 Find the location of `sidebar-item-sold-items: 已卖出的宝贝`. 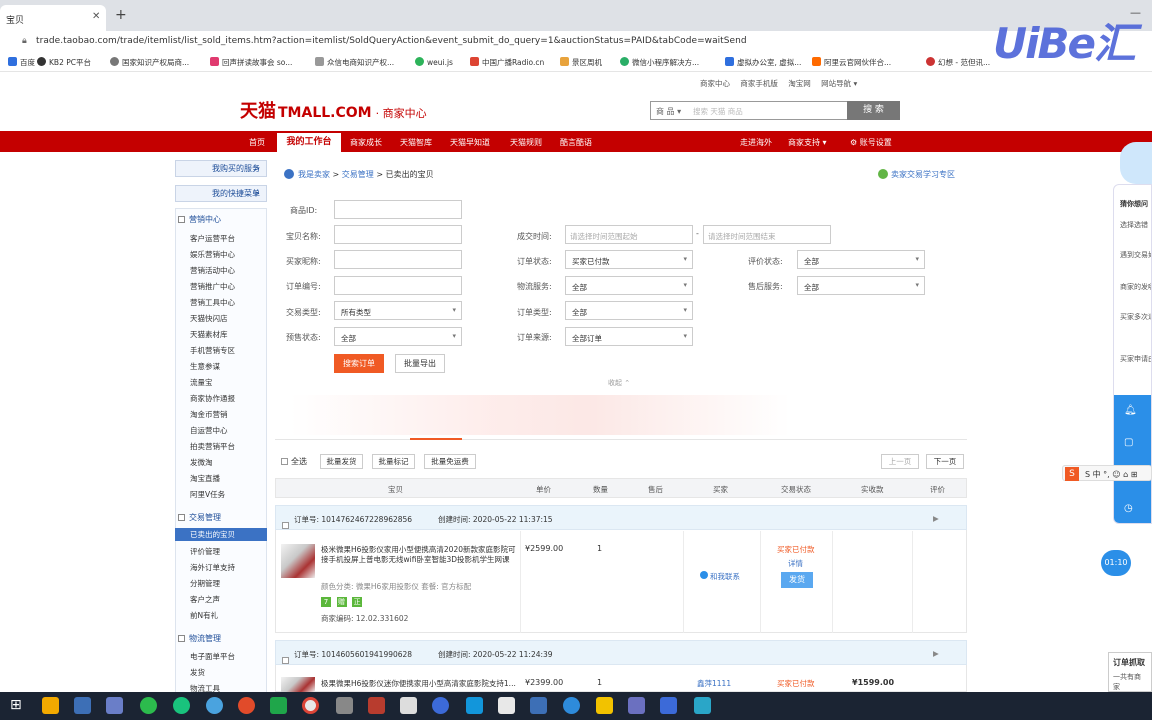

sidebar-item-sold-items: 已卖出的宝贝 is located at coordinates (221, 534).